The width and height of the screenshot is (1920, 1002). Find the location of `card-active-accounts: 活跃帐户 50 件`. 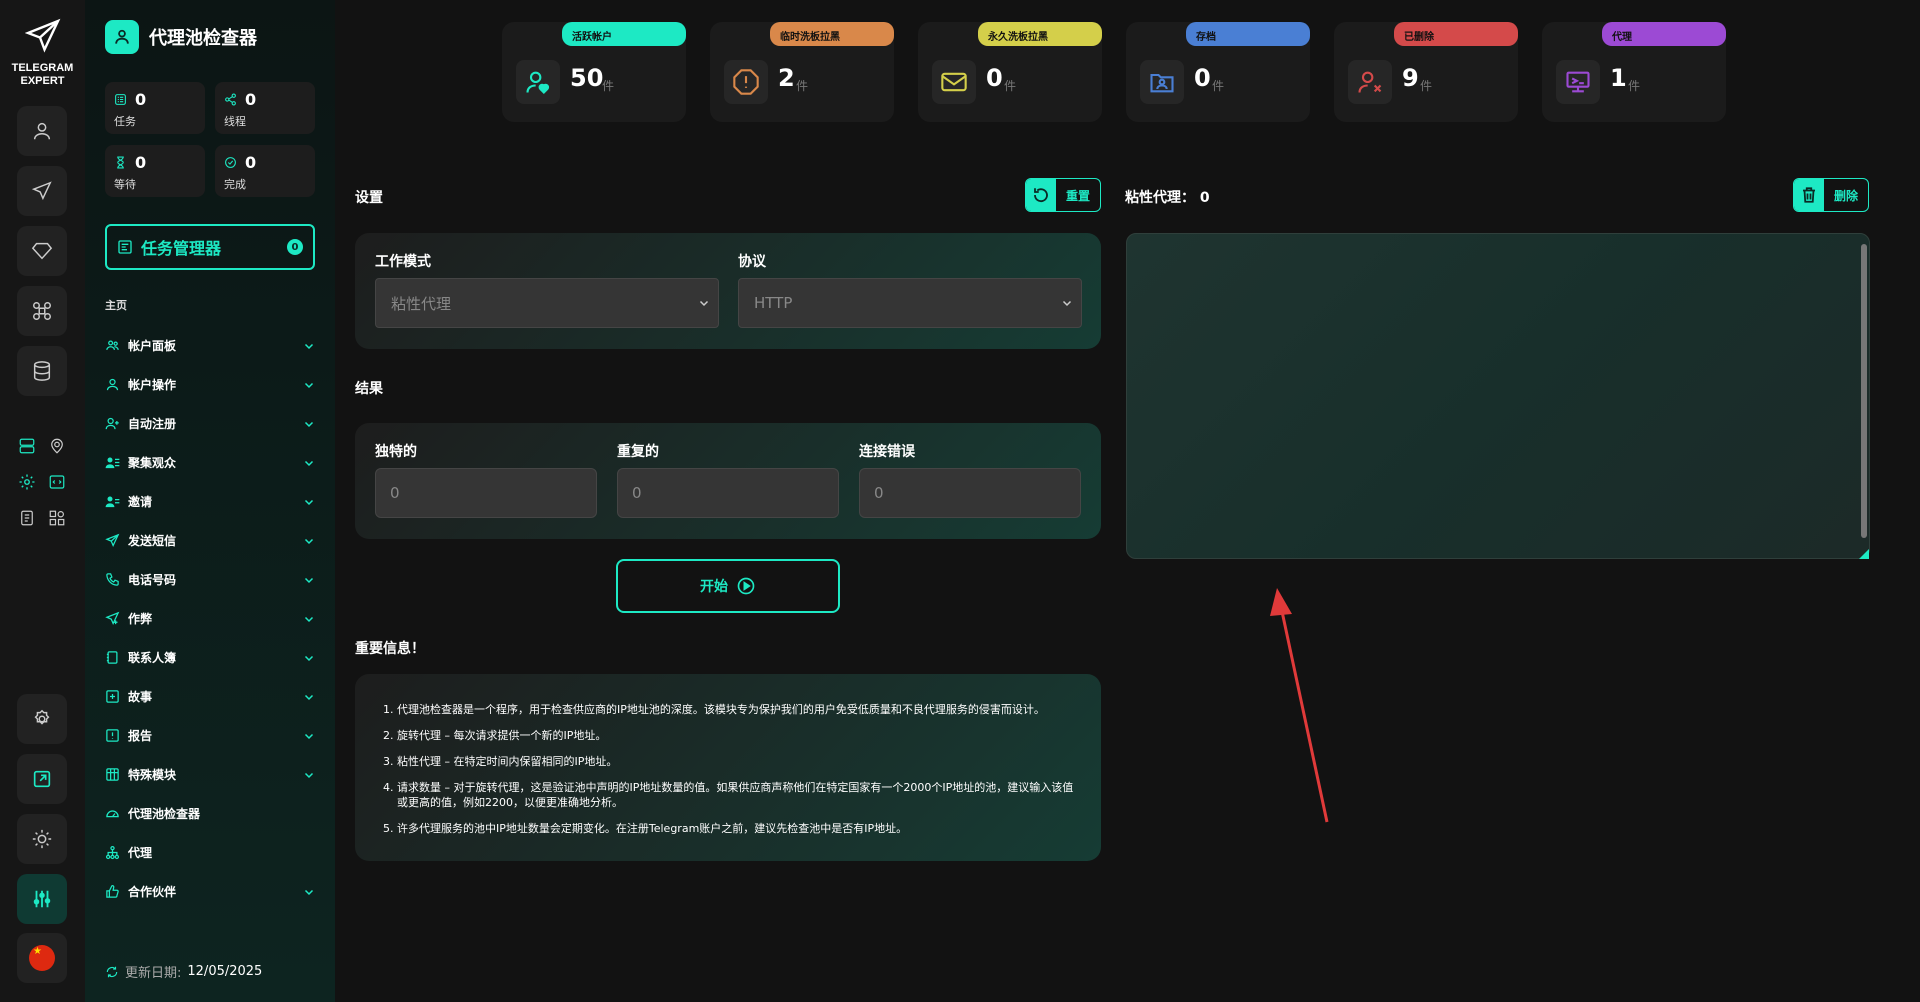

card-active-accounts: 活跃帐户 50 件 is located at coordinates (594, 72).